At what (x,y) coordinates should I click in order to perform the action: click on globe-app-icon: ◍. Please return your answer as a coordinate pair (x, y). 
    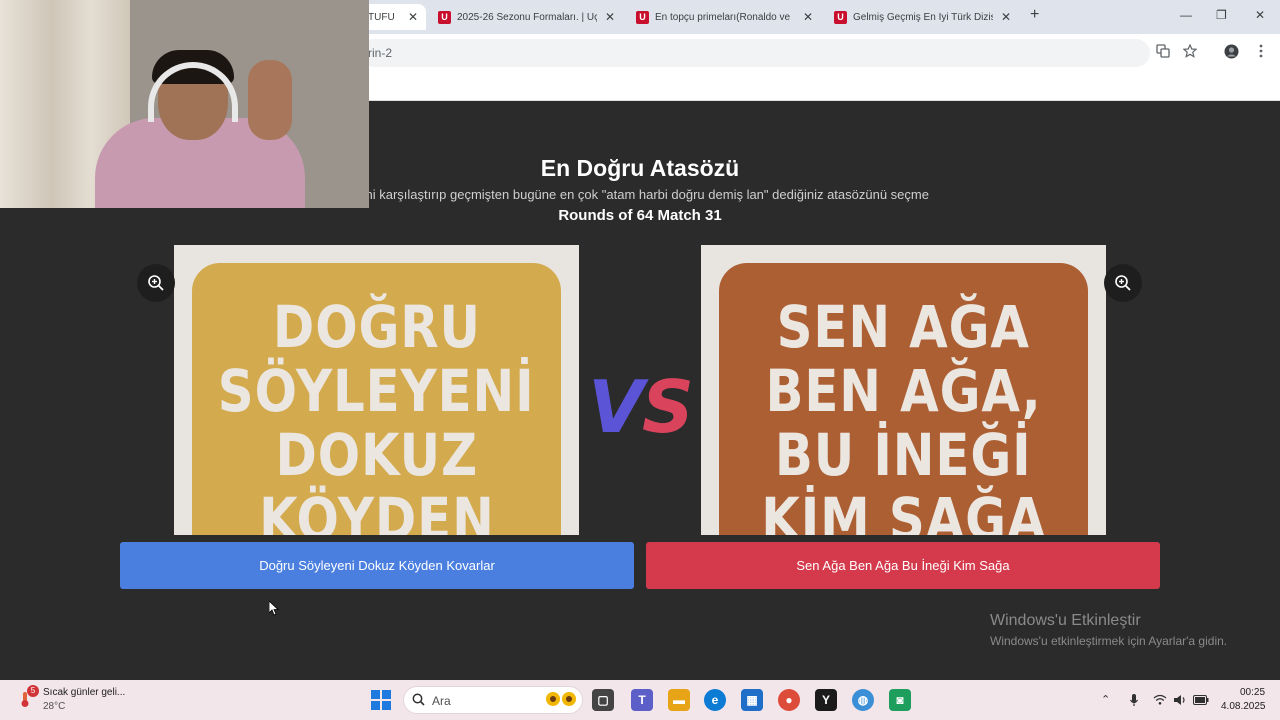
    Looking at the image, I should click on (863, 700).